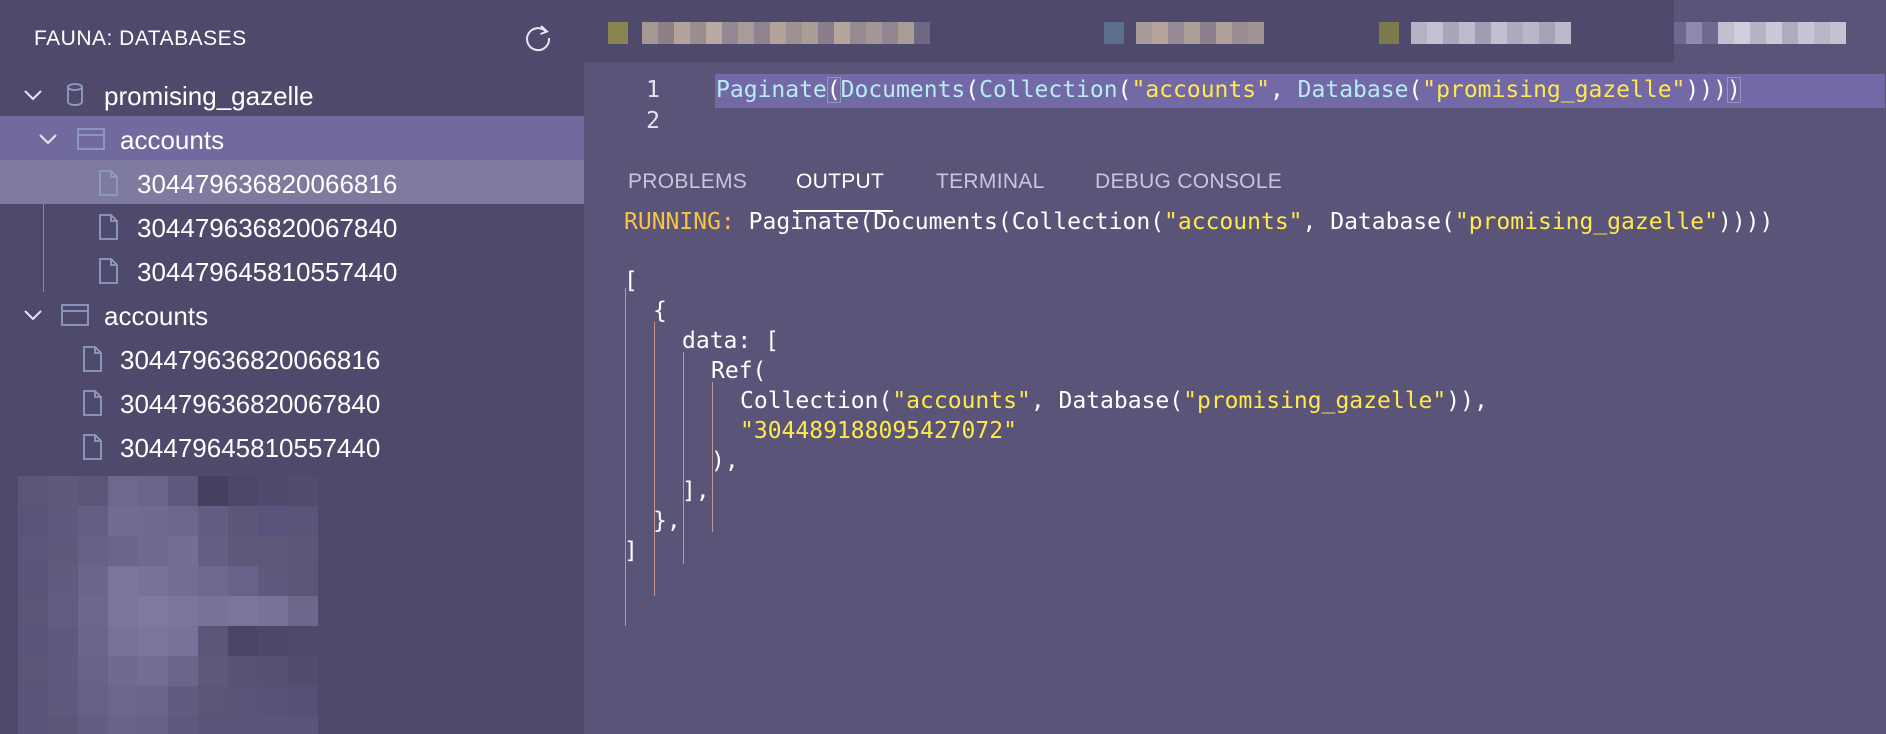 The image size is (1886, 734). I want to click on redacted-area, so click(183, 605).